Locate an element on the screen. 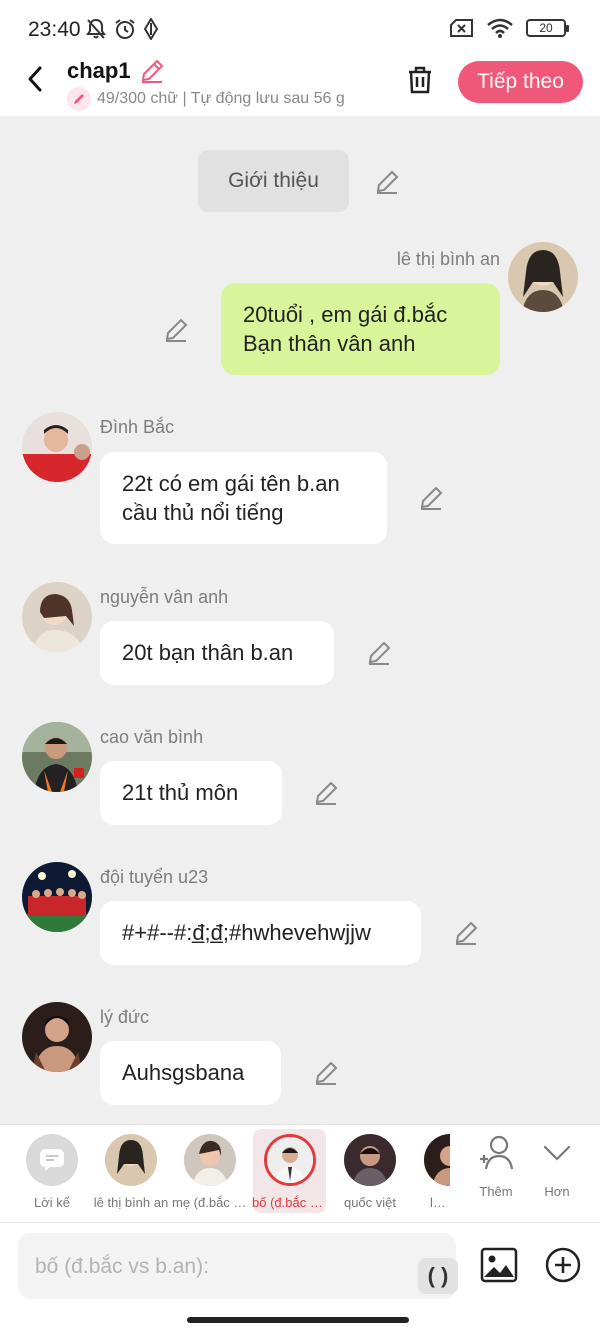  sender-name: lý đức is located at coordinates (125, 1017).